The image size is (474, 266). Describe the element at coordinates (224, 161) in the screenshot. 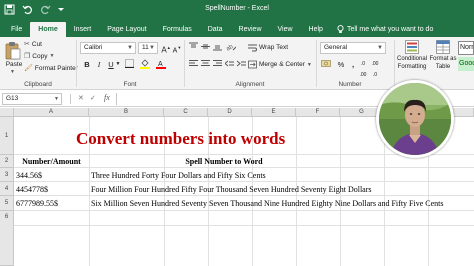

I see `header-spell-number: Spell Number to Word` at that location.